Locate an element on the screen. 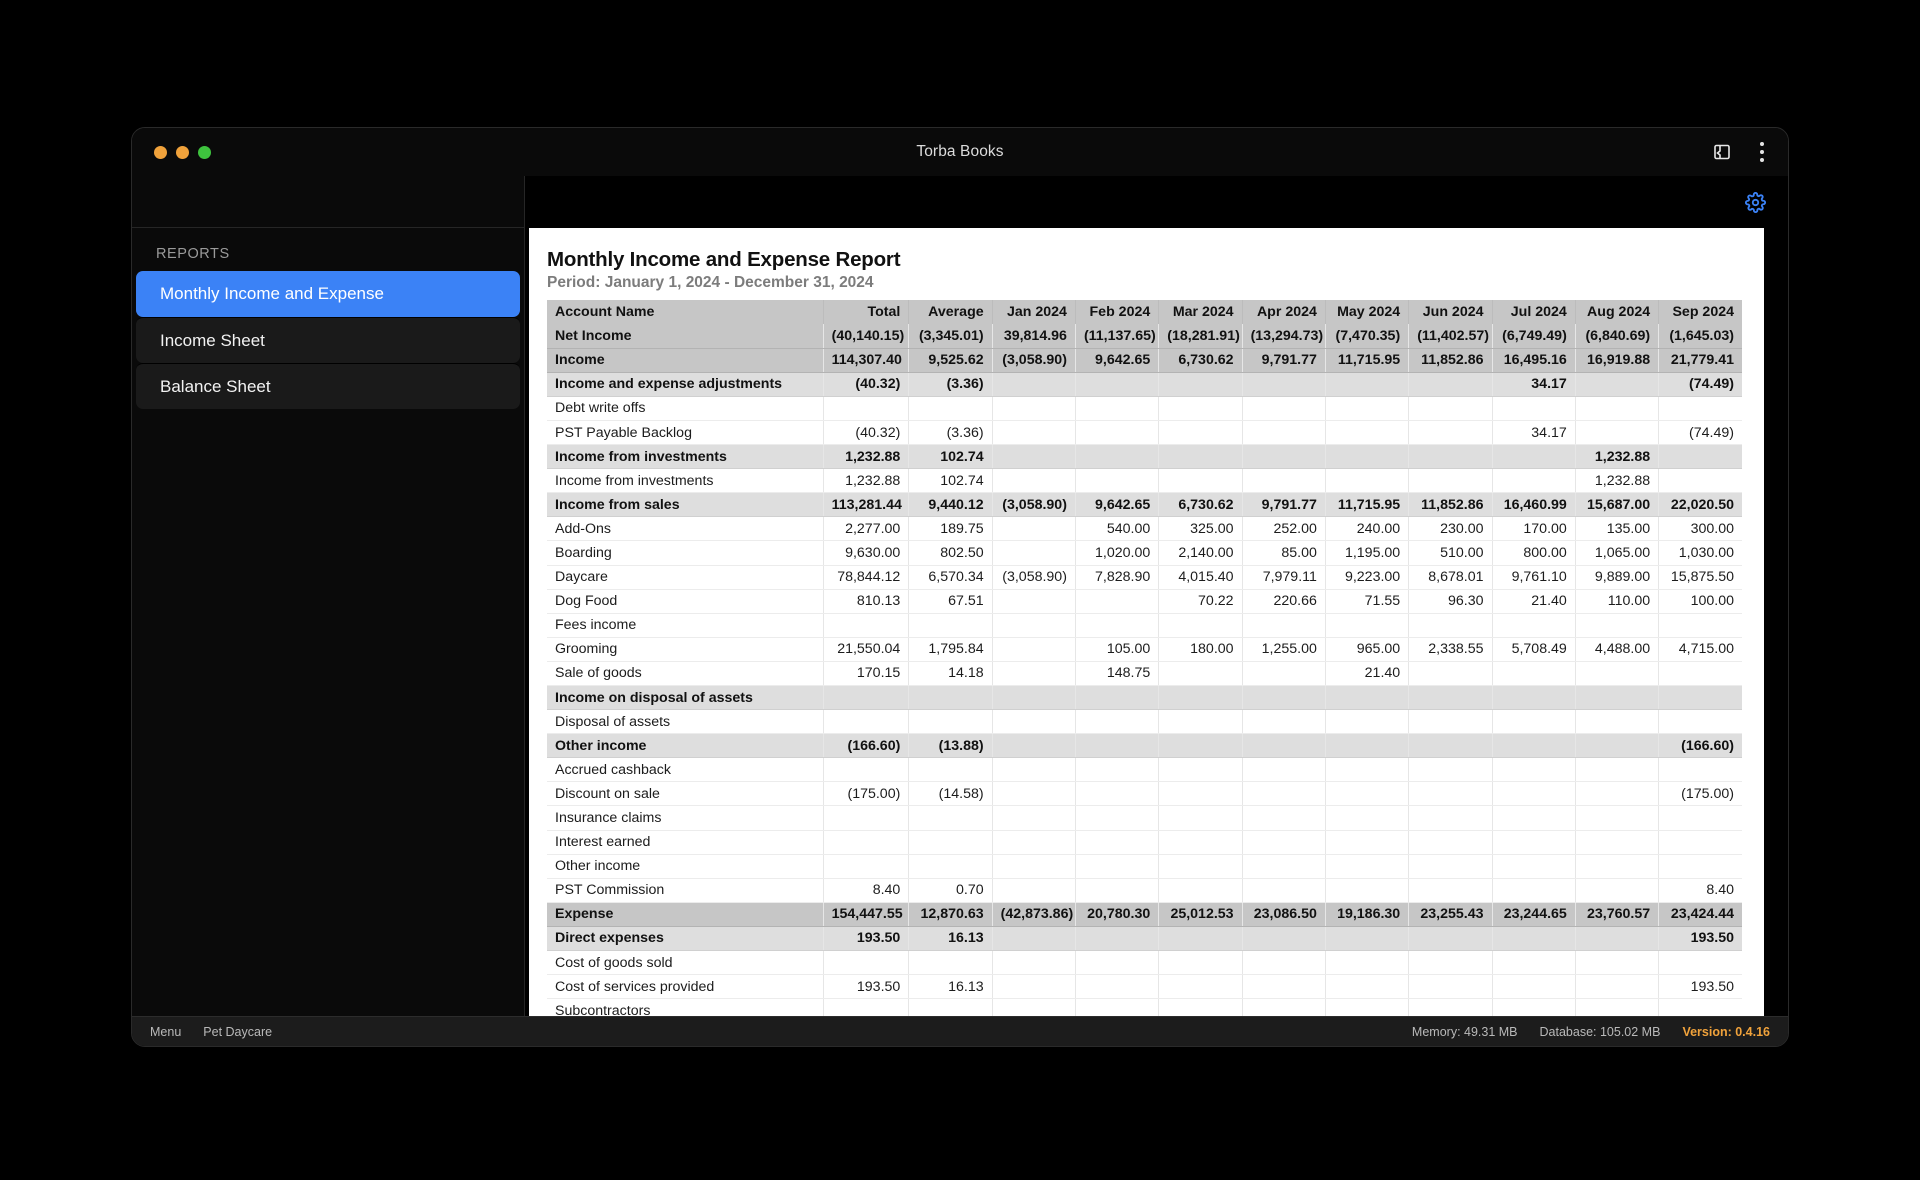 This screenshot has height=1180, width=1920. column-header-account-name: Account Name is located at coordinates (685, 312).